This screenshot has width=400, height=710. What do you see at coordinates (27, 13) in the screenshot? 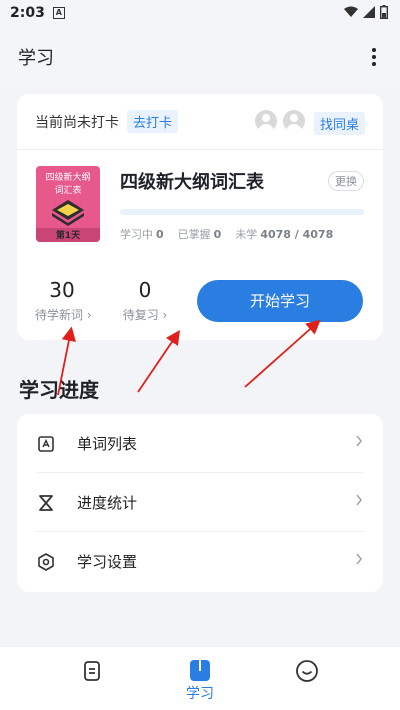
I see `status-time: 2:03` at bounding box center [27, 13].